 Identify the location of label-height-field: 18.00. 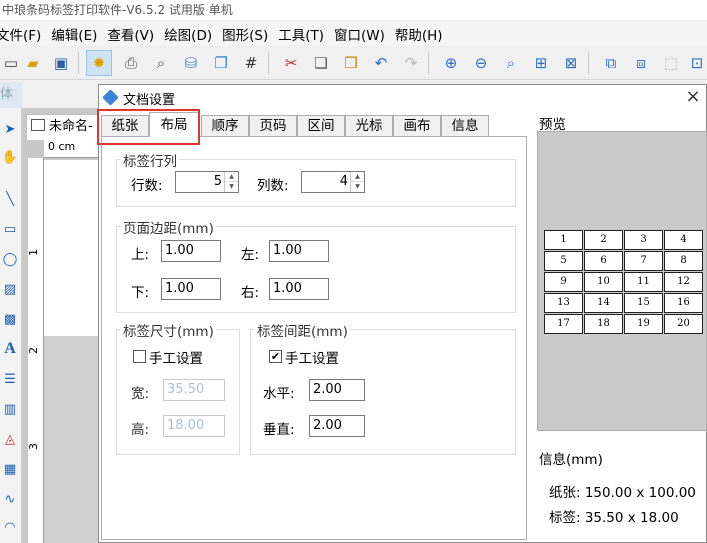
(194, 426).